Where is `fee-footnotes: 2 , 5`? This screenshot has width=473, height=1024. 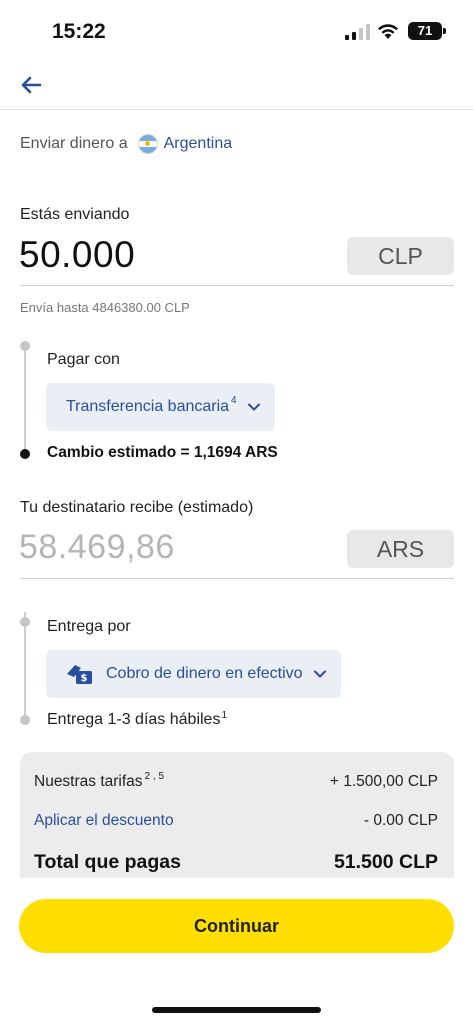
fee-footnotes: 2 , 5 is located at coordinates (154, 776).